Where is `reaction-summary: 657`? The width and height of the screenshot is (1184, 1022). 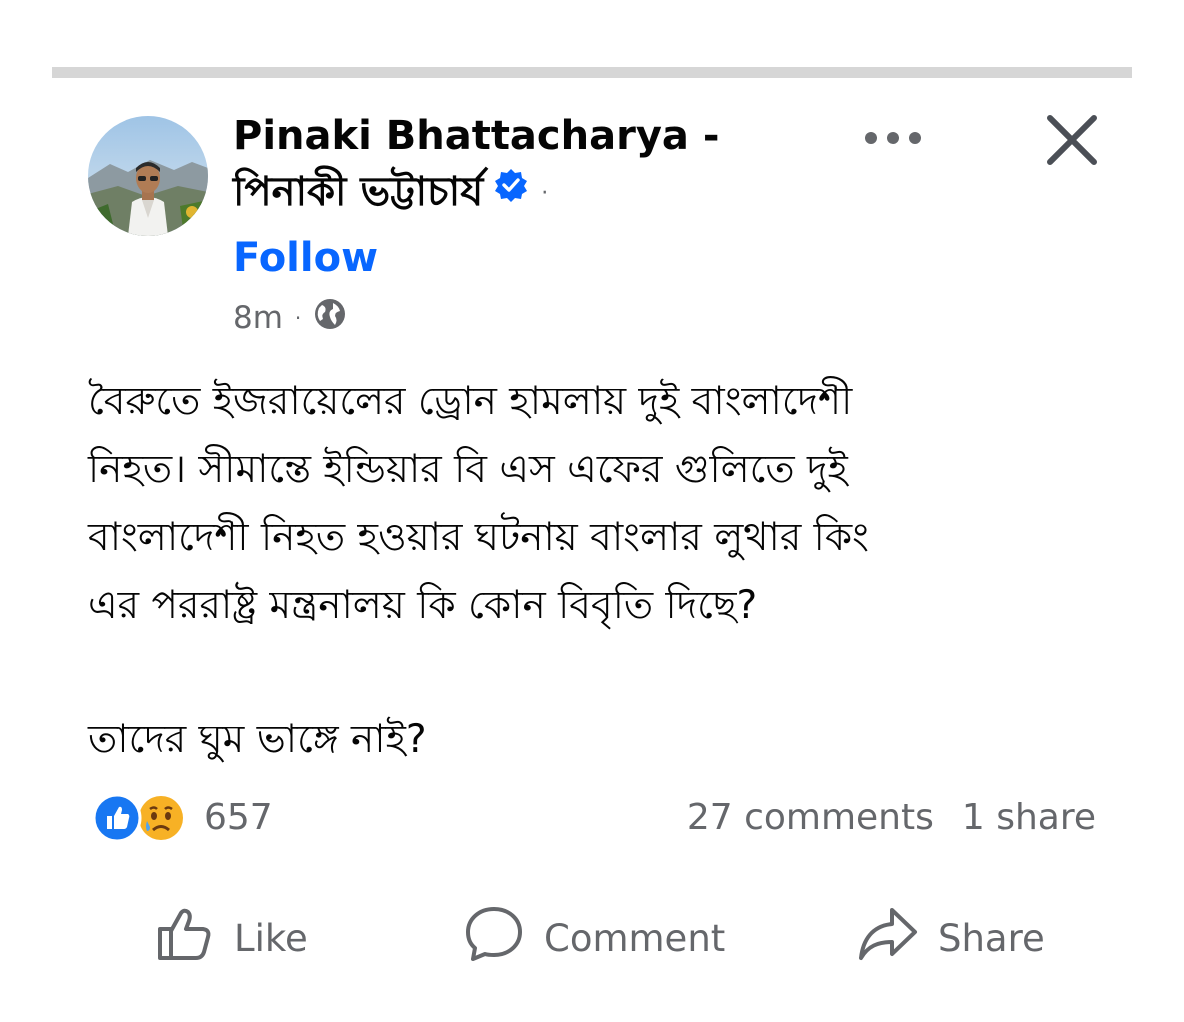 reaction-summary: 657 is located at coordinates (182, 817).